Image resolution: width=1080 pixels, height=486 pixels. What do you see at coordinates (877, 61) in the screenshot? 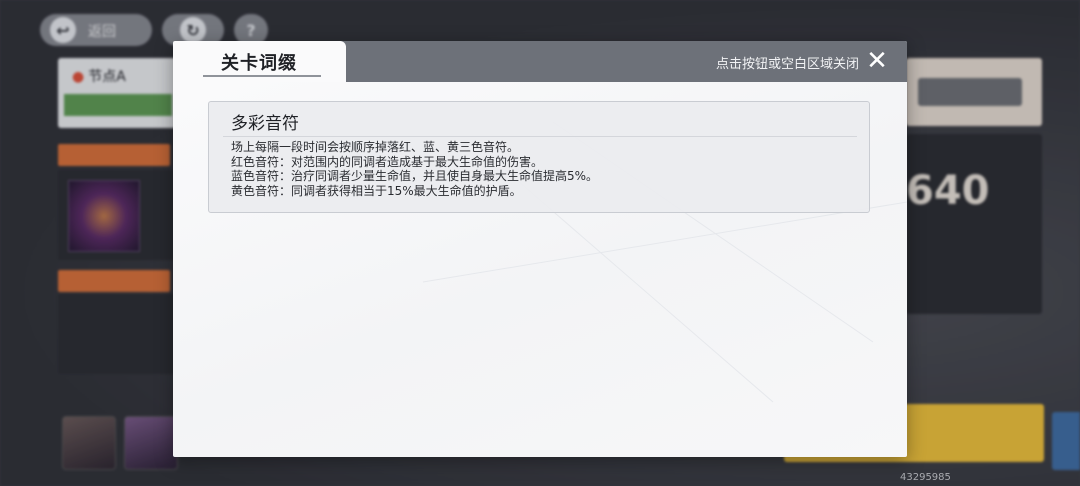
I see `close-icon: ✕` at bounding box center [877, 61].